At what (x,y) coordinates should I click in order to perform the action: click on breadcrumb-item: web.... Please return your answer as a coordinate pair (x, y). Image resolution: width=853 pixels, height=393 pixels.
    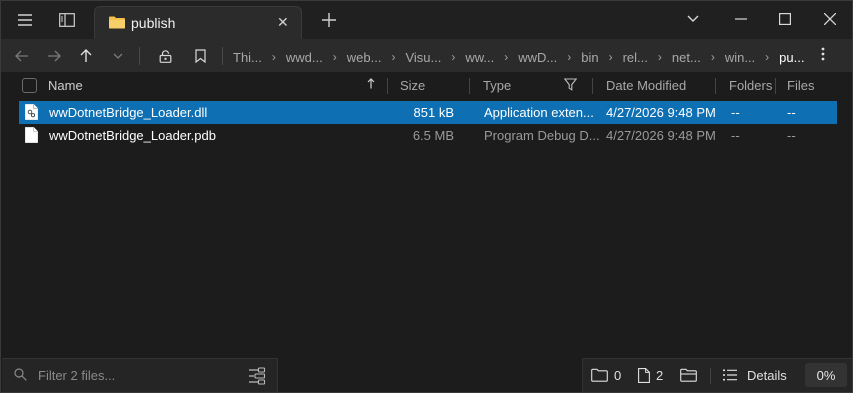
    Looking at the image, I should click on (364, 57).